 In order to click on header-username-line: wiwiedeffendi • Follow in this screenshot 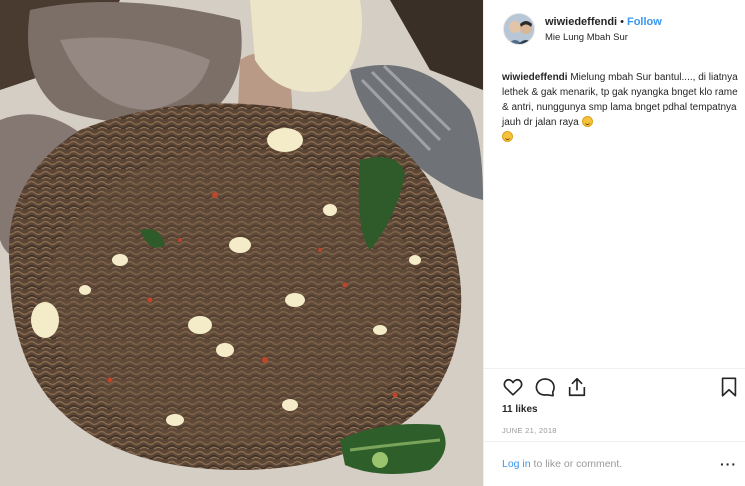, I will do `click(603, 22)`.